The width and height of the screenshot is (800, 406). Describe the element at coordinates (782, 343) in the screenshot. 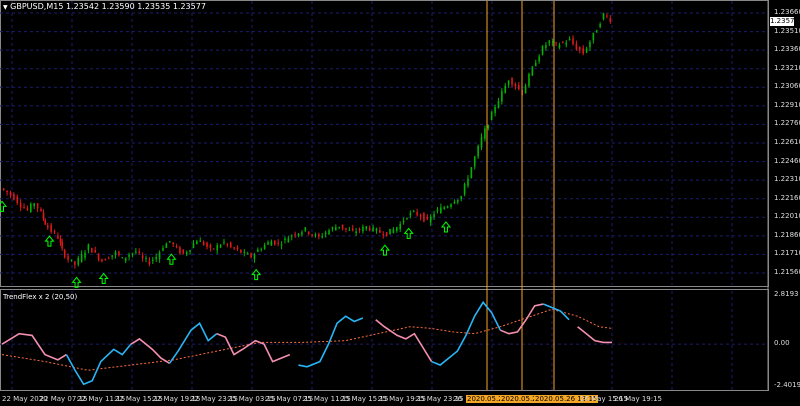

I see `indicator-axis-tick: 0.00` at that location.